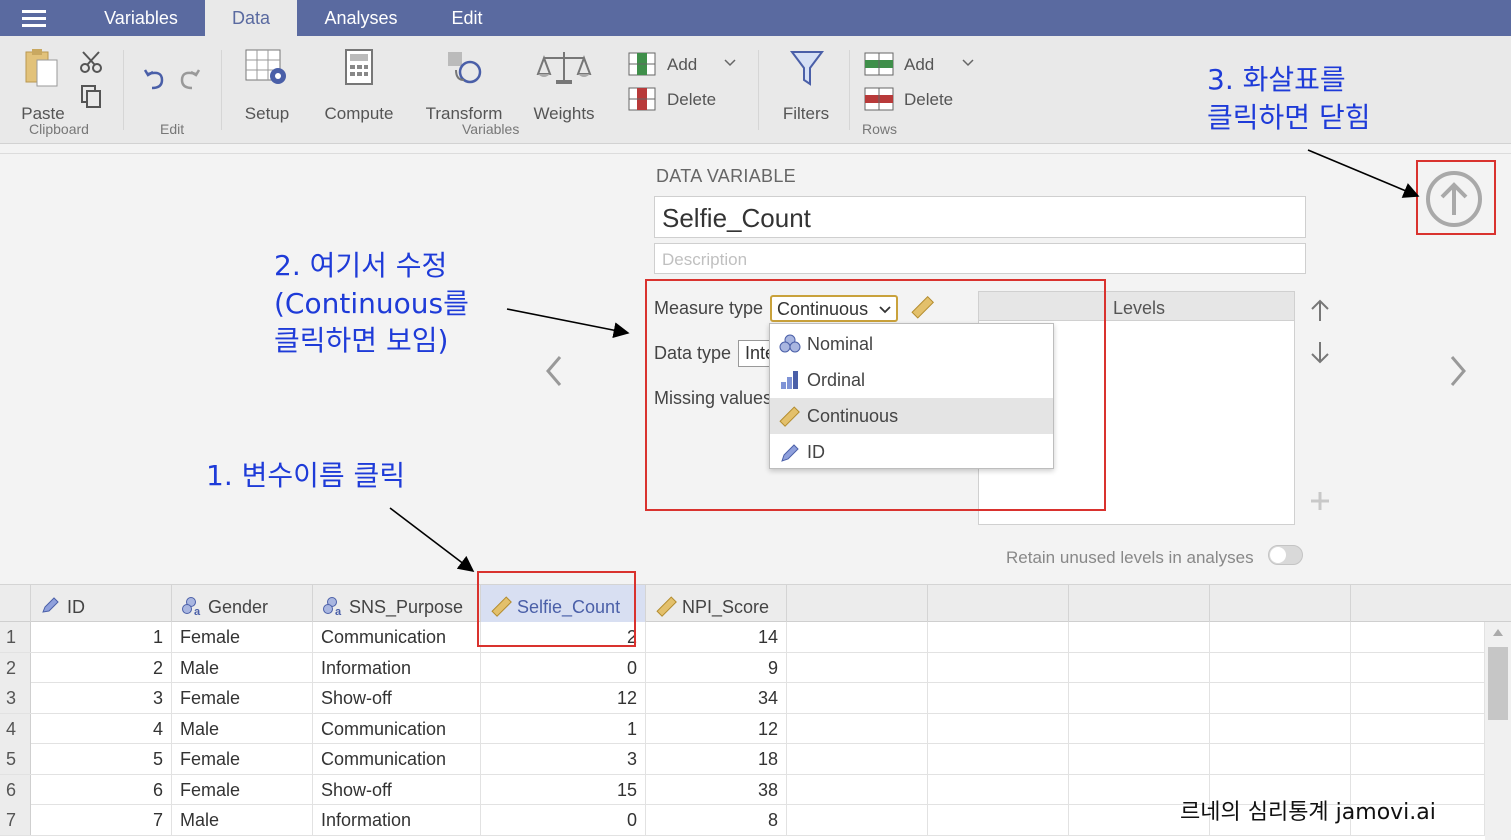 The width and height of the screenshot is (1511, 840). I want to click on plus-icon, so click(1320, 501).